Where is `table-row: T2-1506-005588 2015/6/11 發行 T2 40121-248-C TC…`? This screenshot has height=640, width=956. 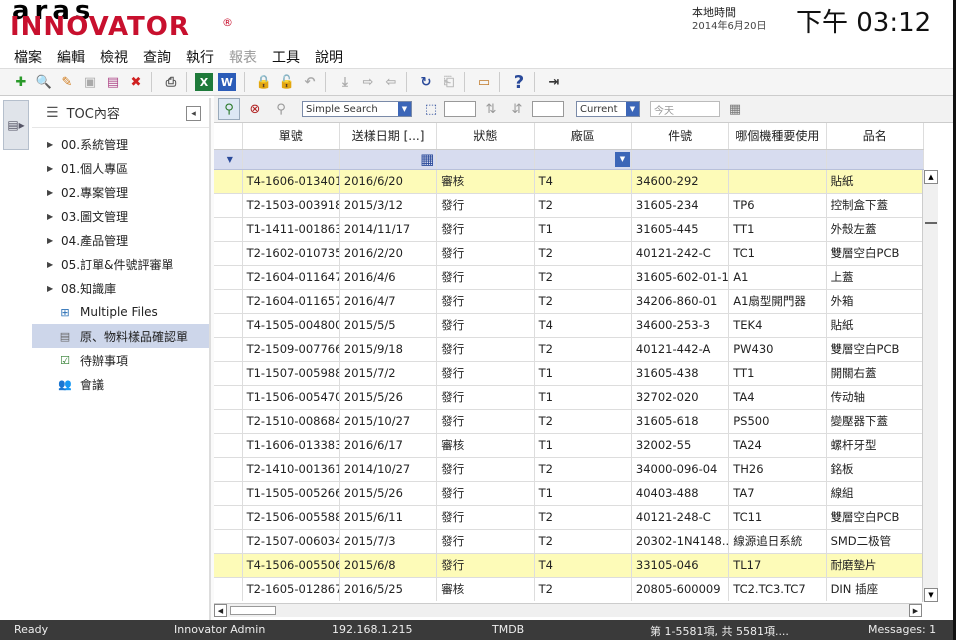
table-row: T2-1506-005588 2015/6/11 發行 T2 40121-248-C TC… is located at coordinates (569, 517).